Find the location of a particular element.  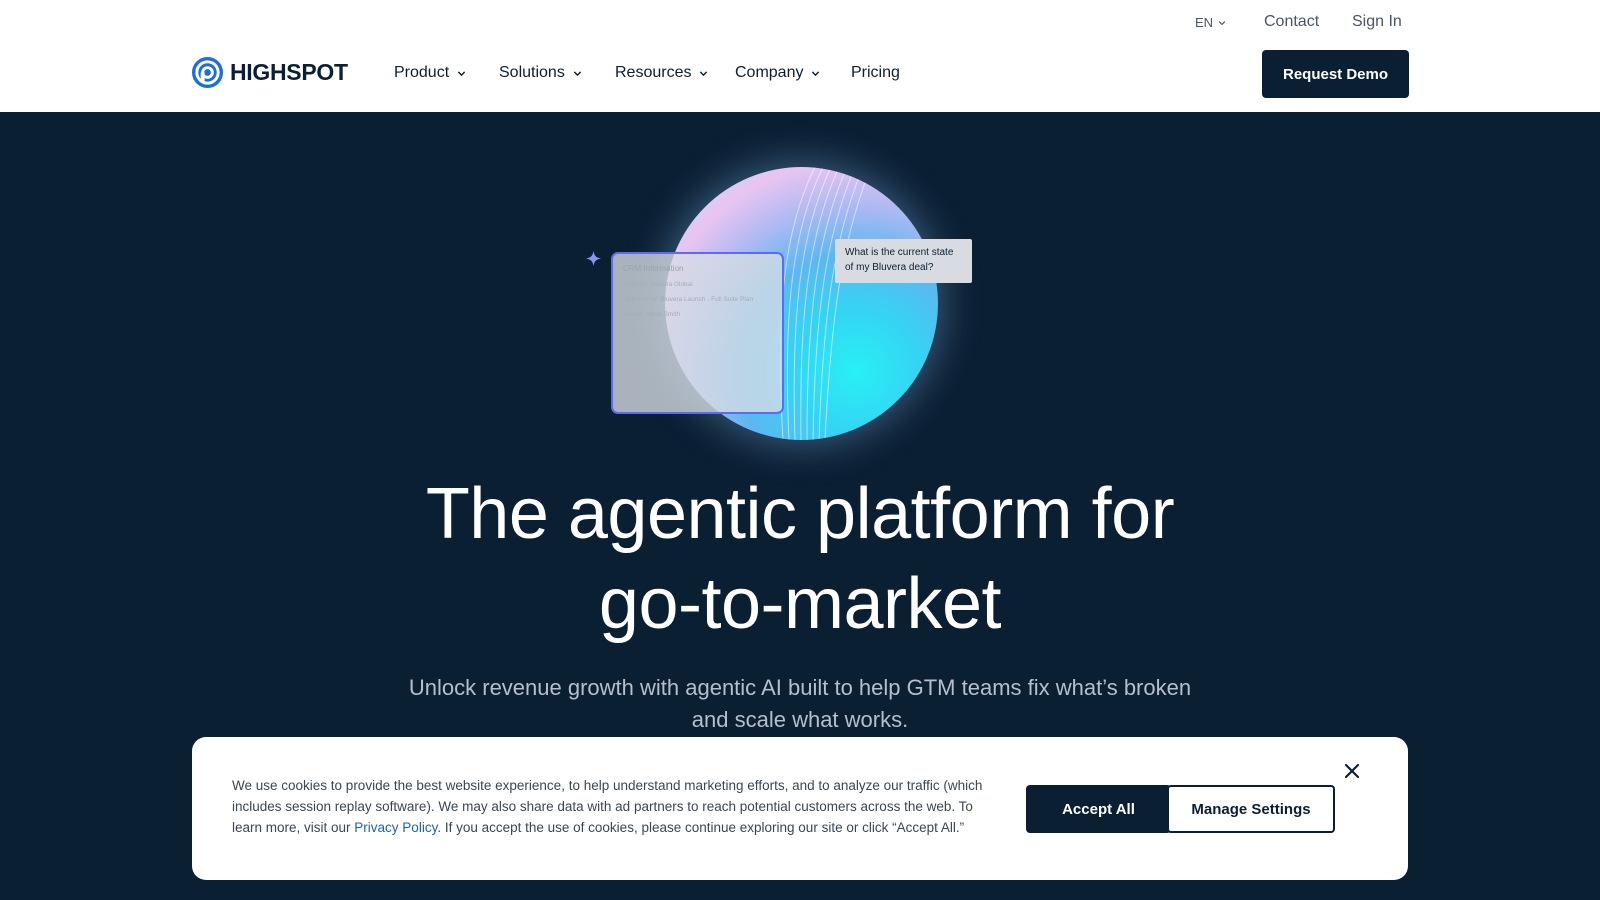

language-label: EN is located at coordinates (1204, 22).